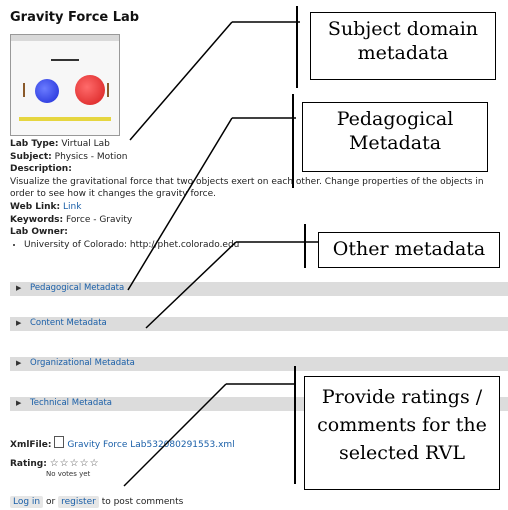 The width and height of the screenshot is (508, 510). I want to click on callout-bar-pedagogical, so click(293, 141).